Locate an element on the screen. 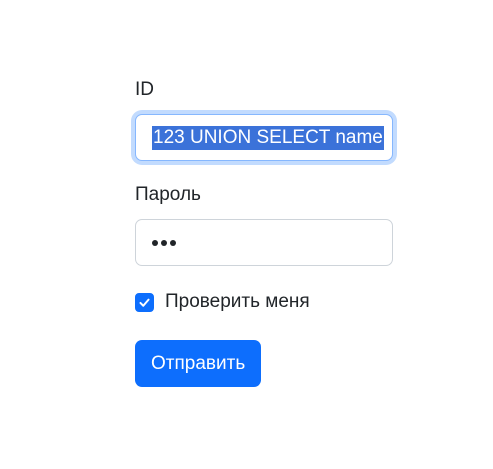 The height and width of the screenshot is (469, 493). password-field-group: Пароль is located at coordinates (264, 224).